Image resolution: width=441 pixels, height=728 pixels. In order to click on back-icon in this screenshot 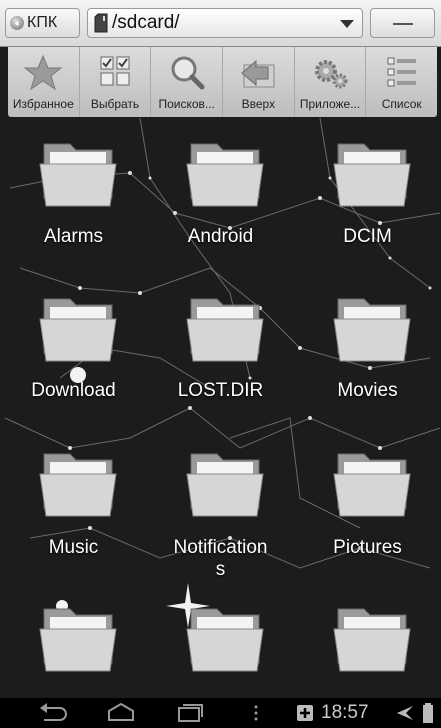, I will do `click(53, 713)`.